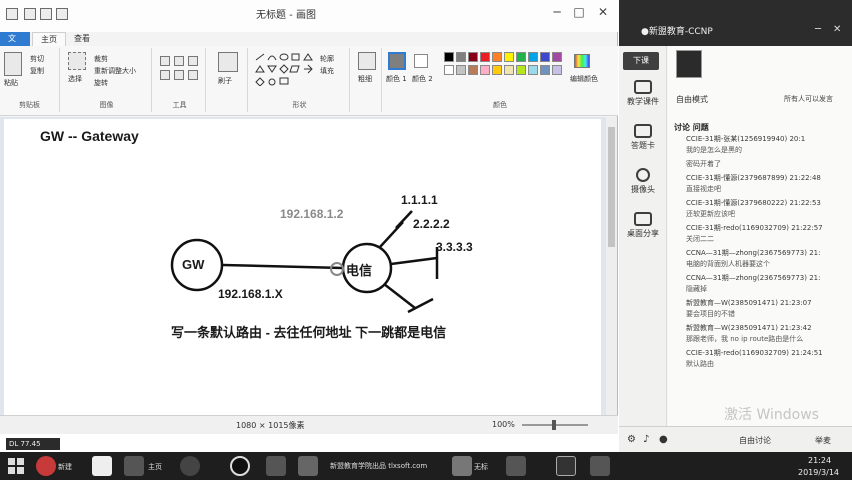 Image resolution: width=852 pixels, height=480 pixels. I want to click on courseware-button: 教学课件, so click(643, 97).